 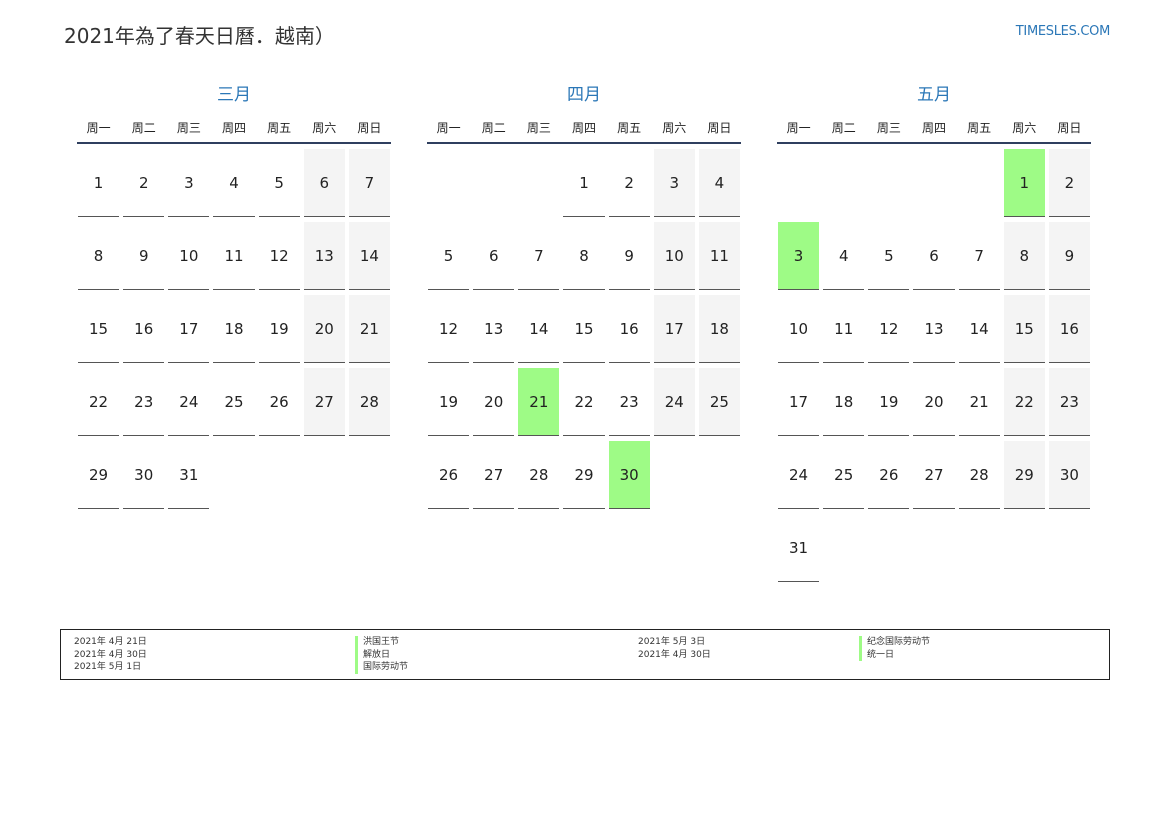 What do you see at coordinates (1063, 31) in the screenshot?
I see `site-link: TIMESLES.COM` at bounding box center [1063, 31].